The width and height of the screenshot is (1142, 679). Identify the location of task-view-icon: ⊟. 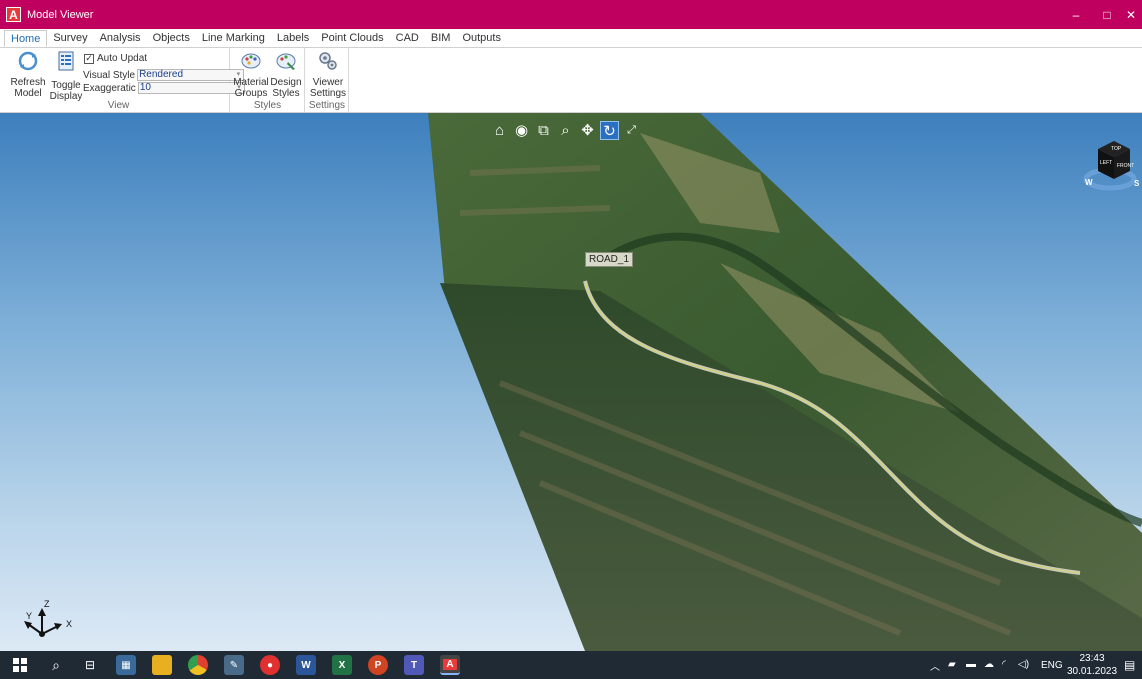
(90, 665).